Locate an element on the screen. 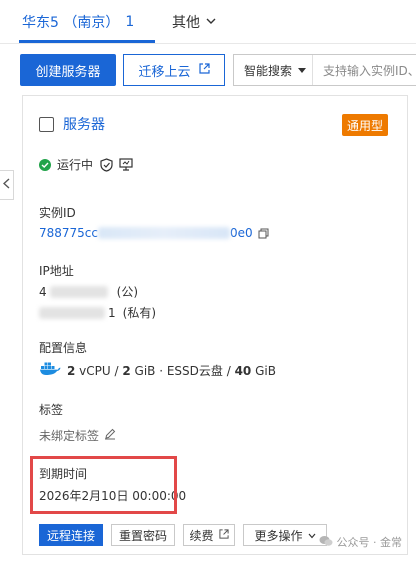 This screenshot has width=416, height=562. config-cpu-unit: vCPU / is located at coordinates (99, 370).